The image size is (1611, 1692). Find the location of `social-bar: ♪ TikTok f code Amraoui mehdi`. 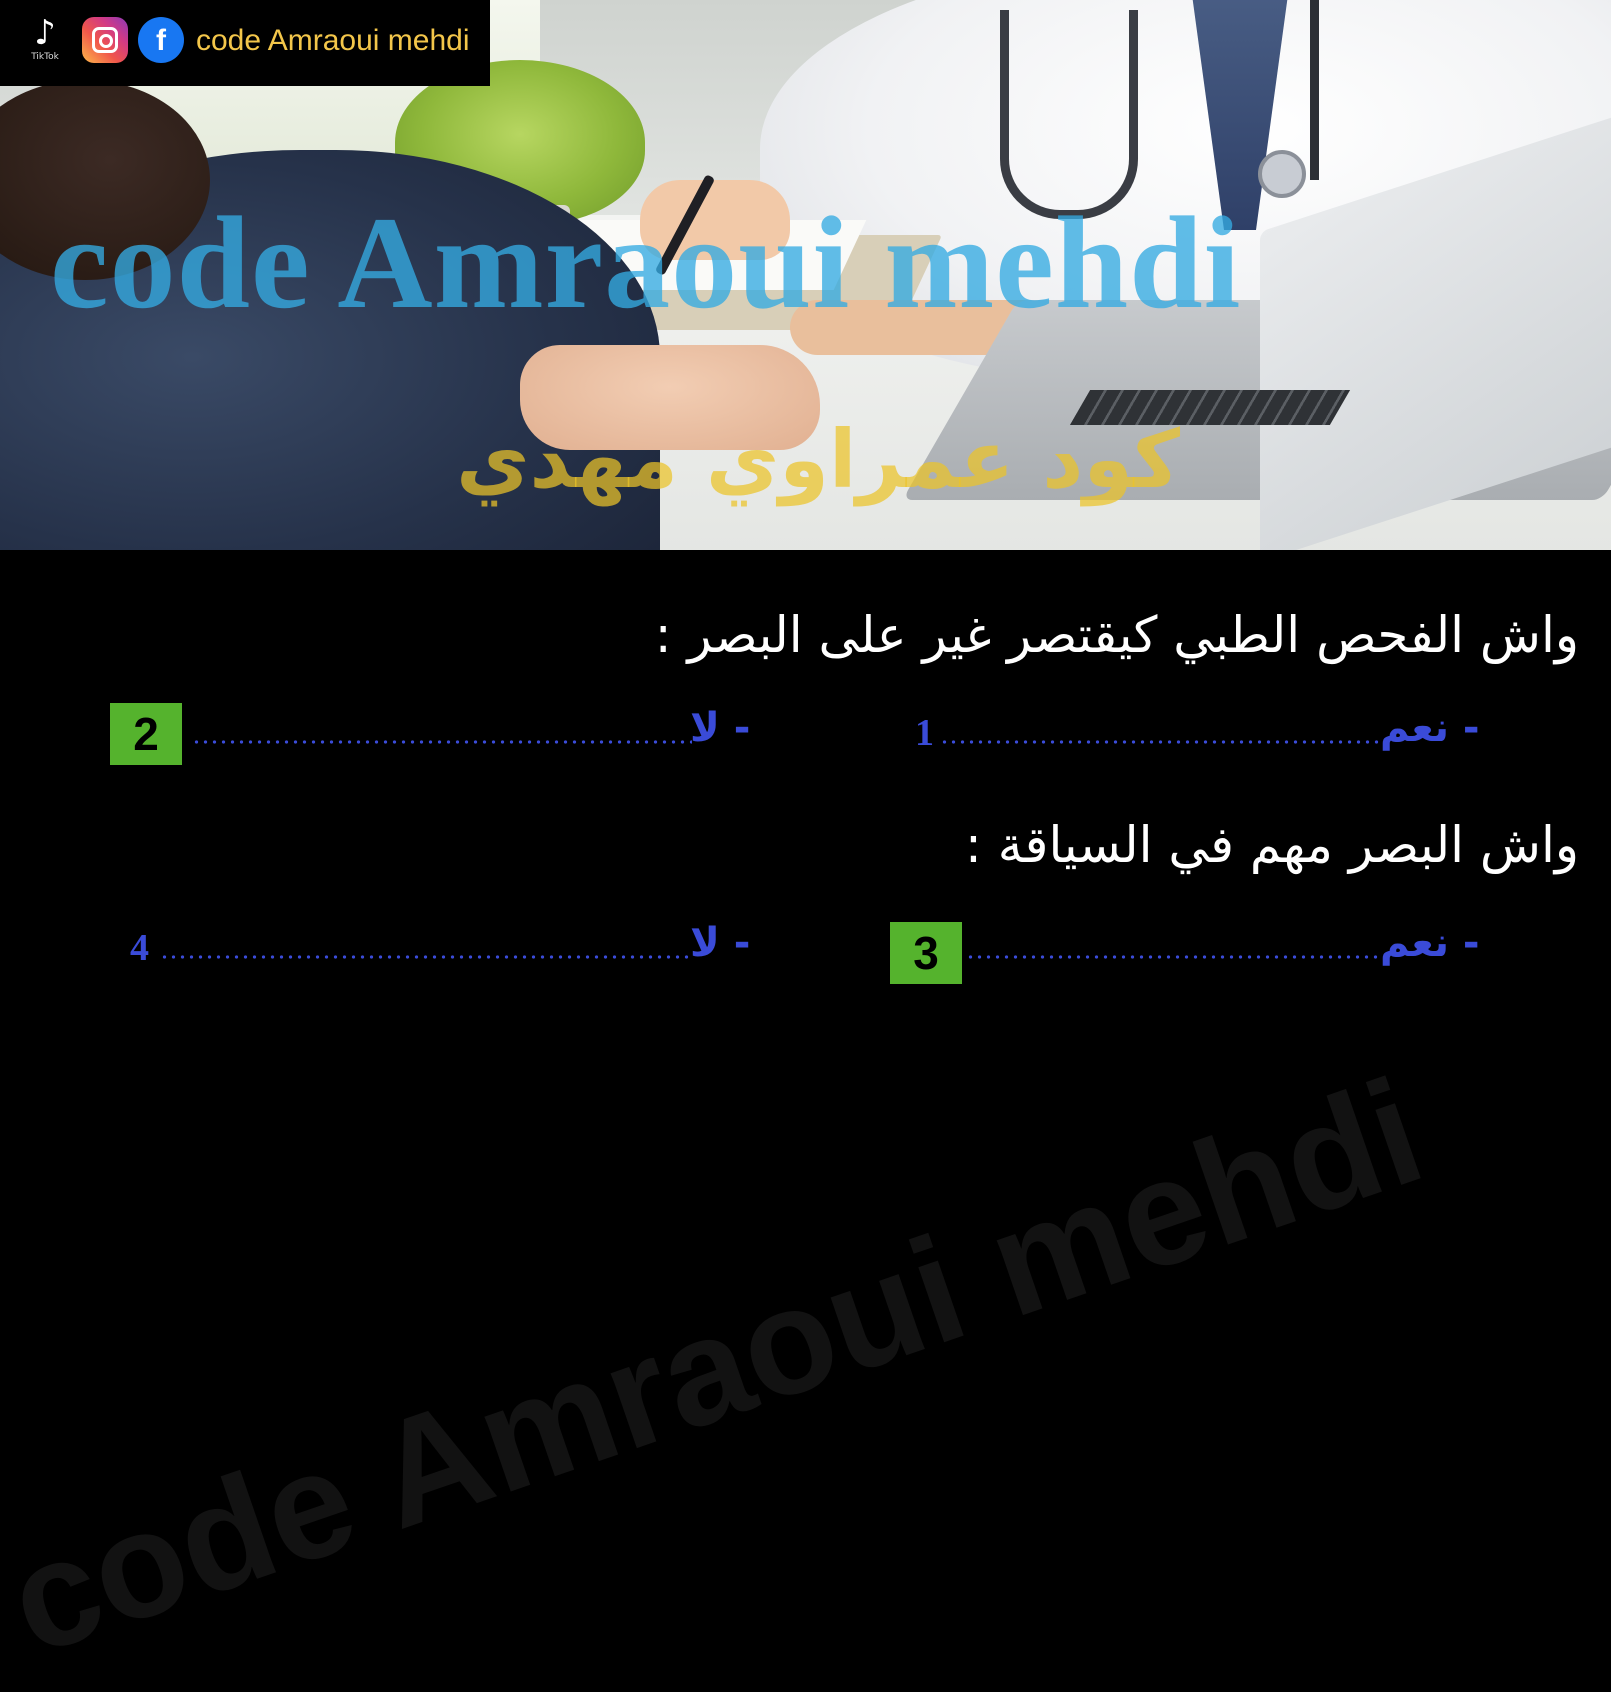

social-bar: ♪ TikTok f code Amraoui mehdi is located at coordinates (245, 43).